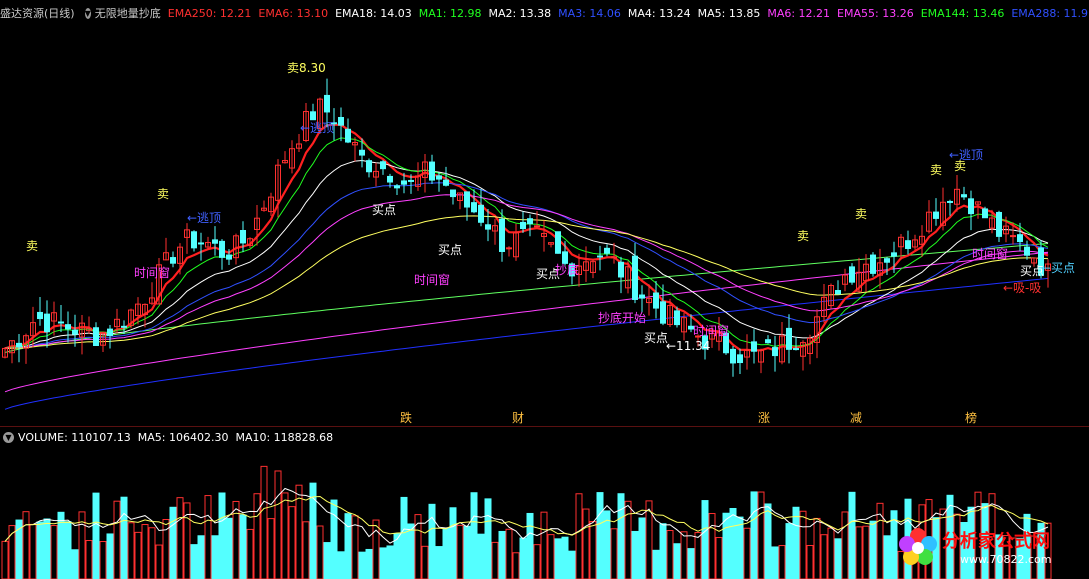  I want to click on bottom-mark: 减, so click(856, 418).